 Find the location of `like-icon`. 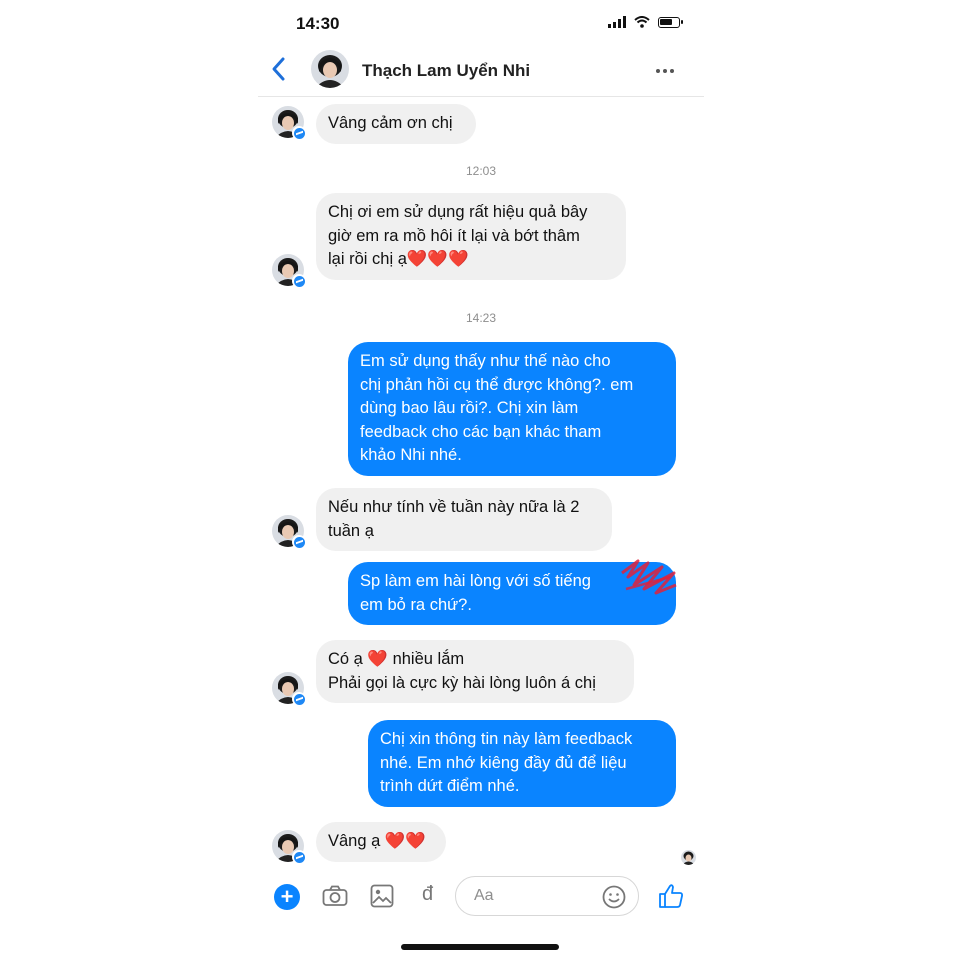

like-icon is located at coordinates (671, 896).